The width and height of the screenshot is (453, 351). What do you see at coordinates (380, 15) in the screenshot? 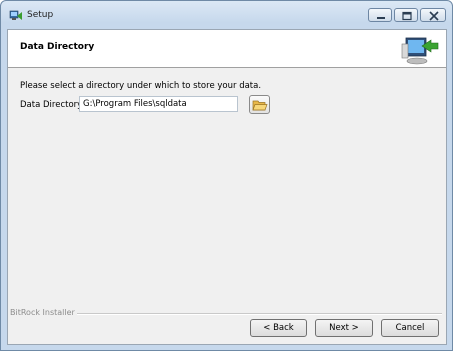
I see `minimize-button` at bounding box center [380, 15].